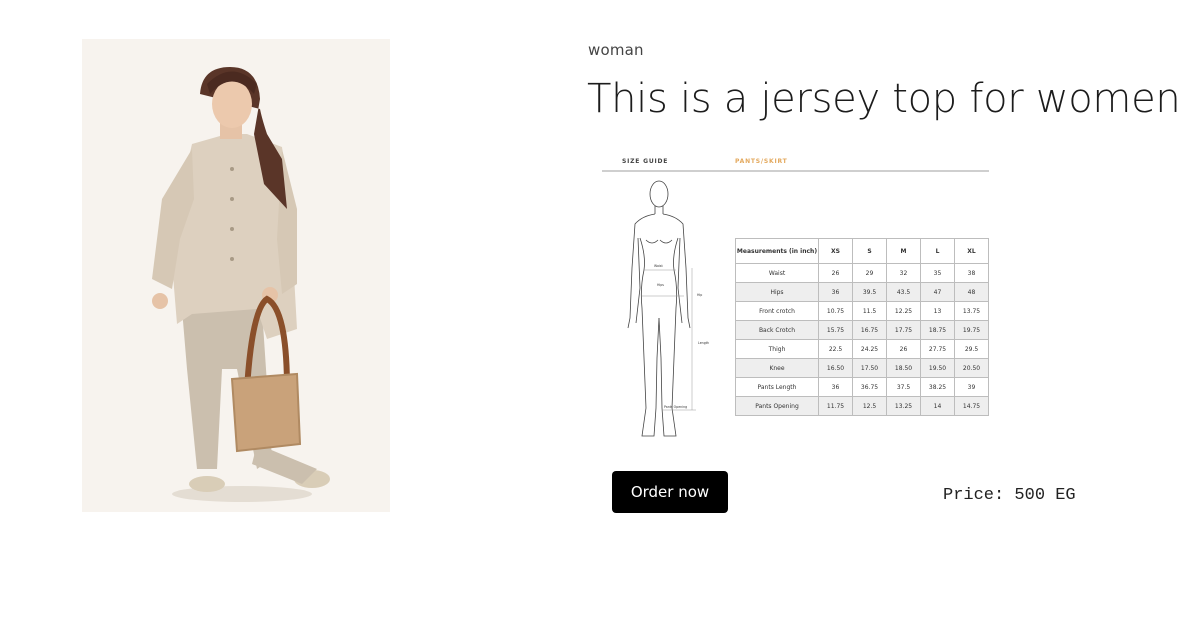 The image size is (1178, 624). Describe the element at coordinates (937, 273) in the screenshot. I see `measurement-value: 35` at that location.